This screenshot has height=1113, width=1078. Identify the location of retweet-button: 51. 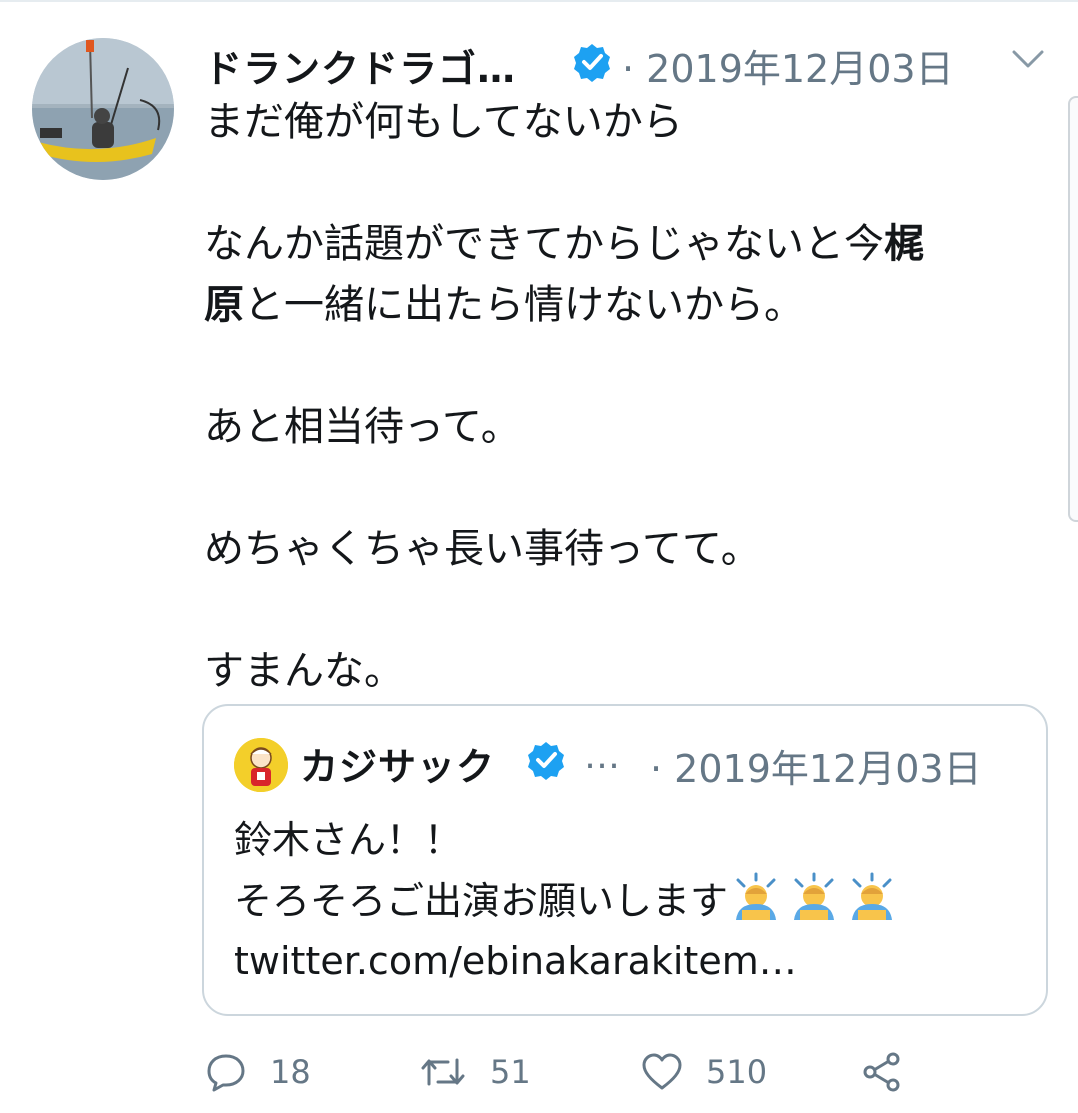
(474, 1072).